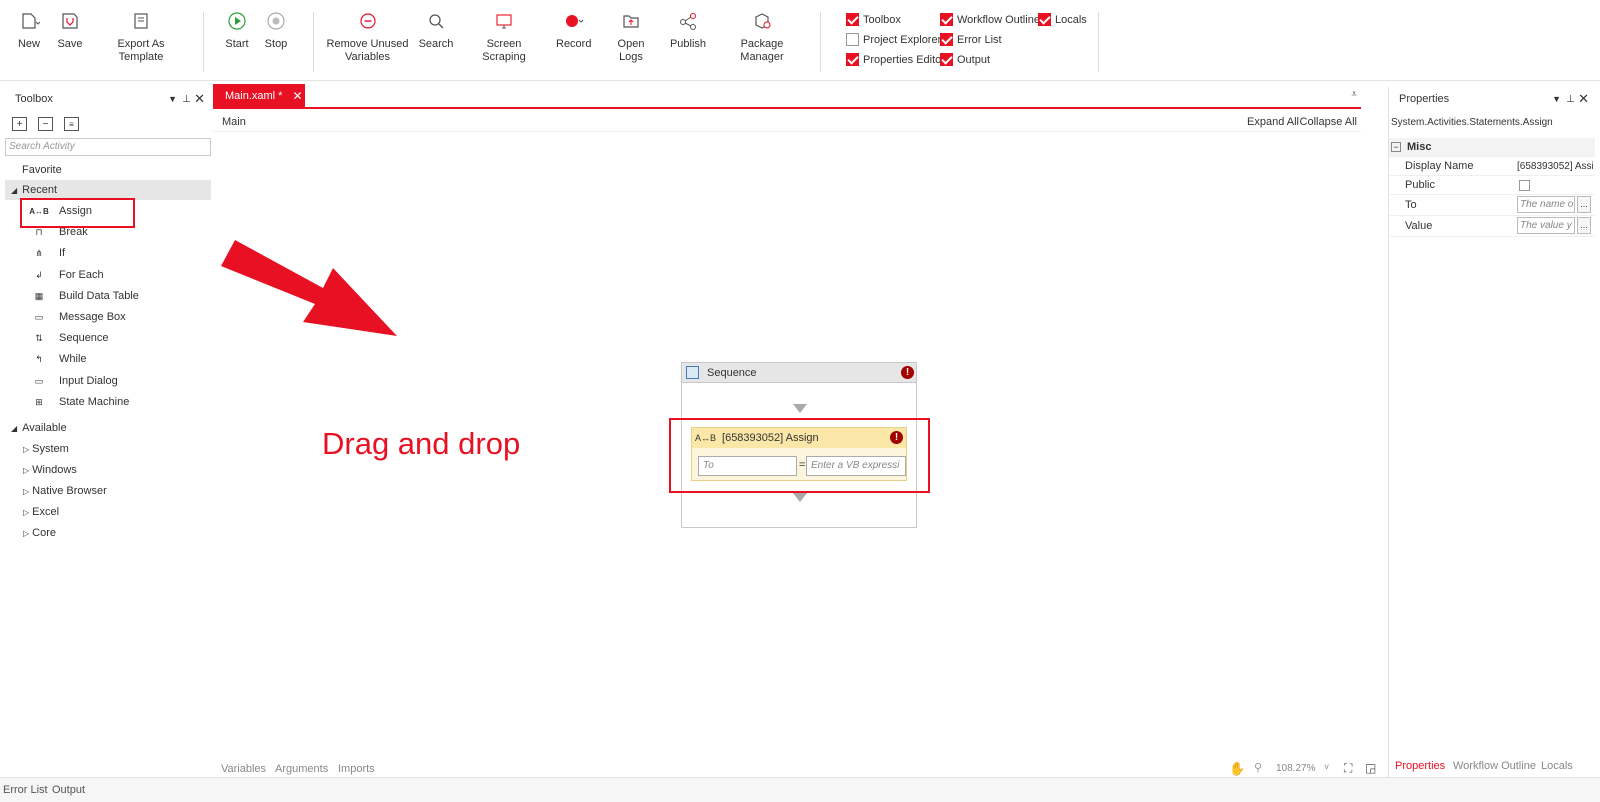 The image size is (1600, 802). I want to click on toggle-locals: Locals, so click(1062, 19).